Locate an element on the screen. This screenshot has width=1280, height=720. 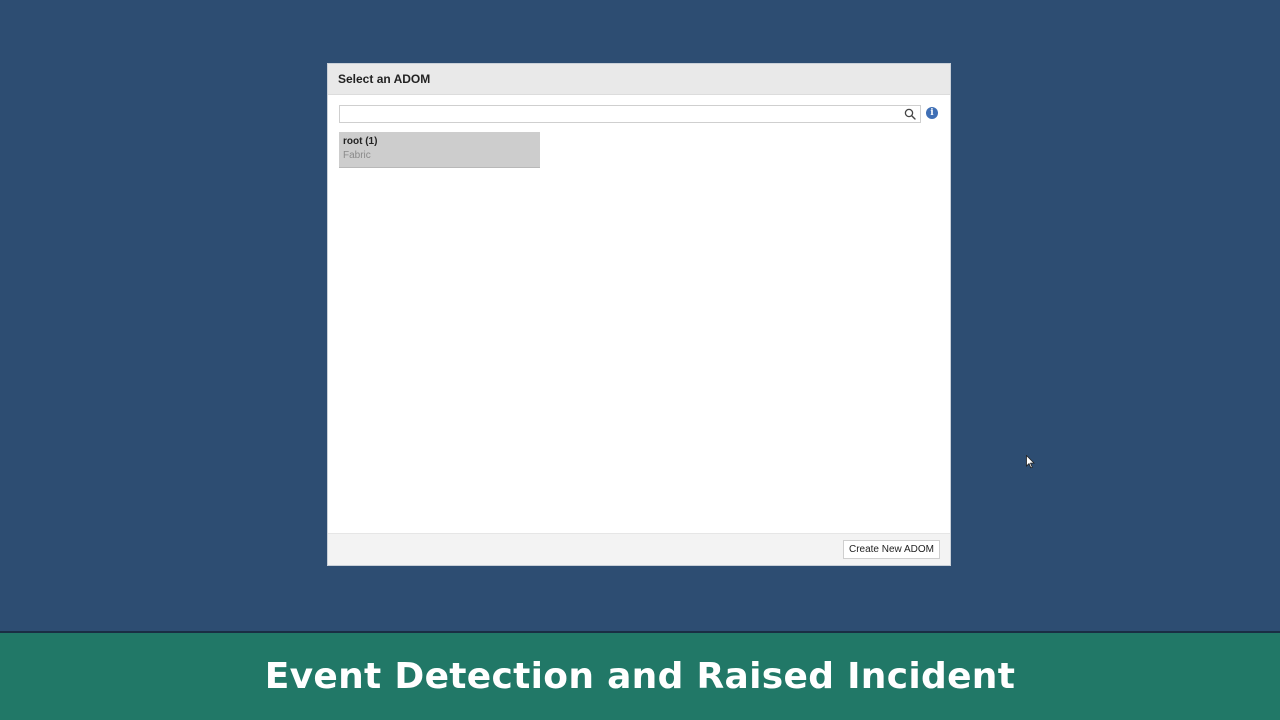
dialog-footer: Create New ADOM is located at coordinates (639, 549).